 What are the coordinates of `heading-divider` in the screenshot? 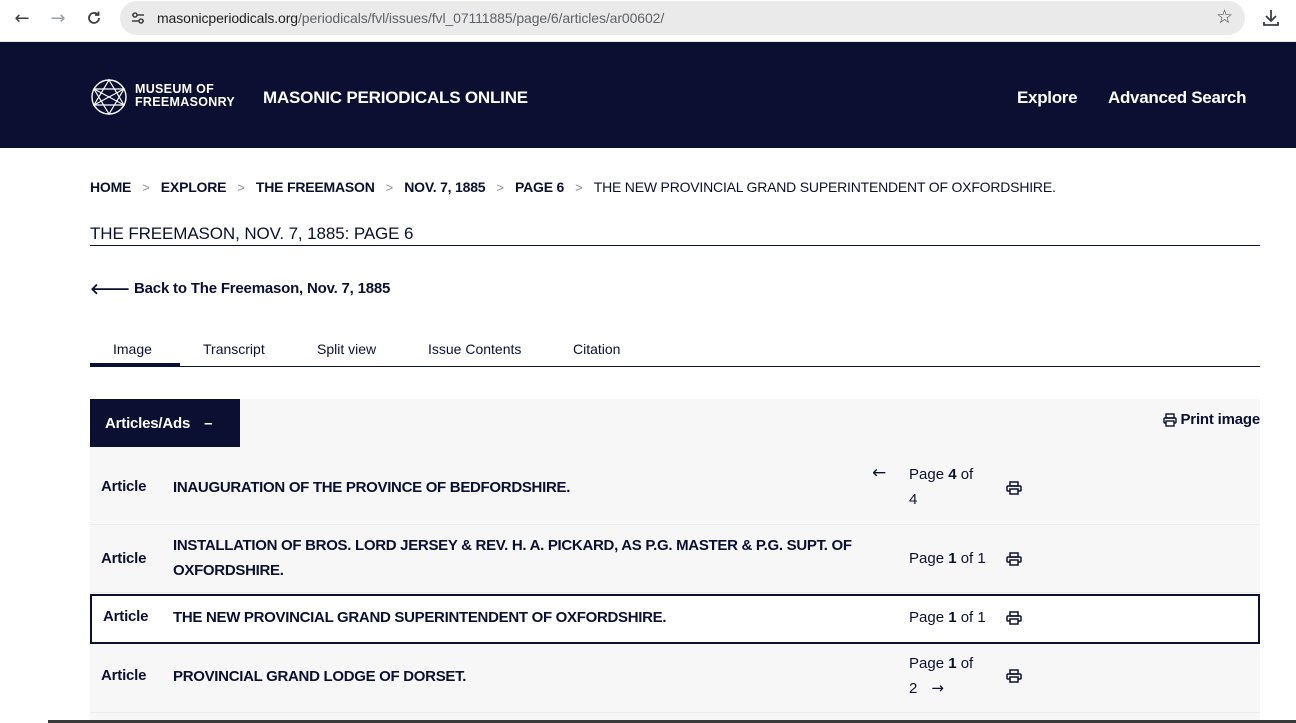 It's located at (675, 245).